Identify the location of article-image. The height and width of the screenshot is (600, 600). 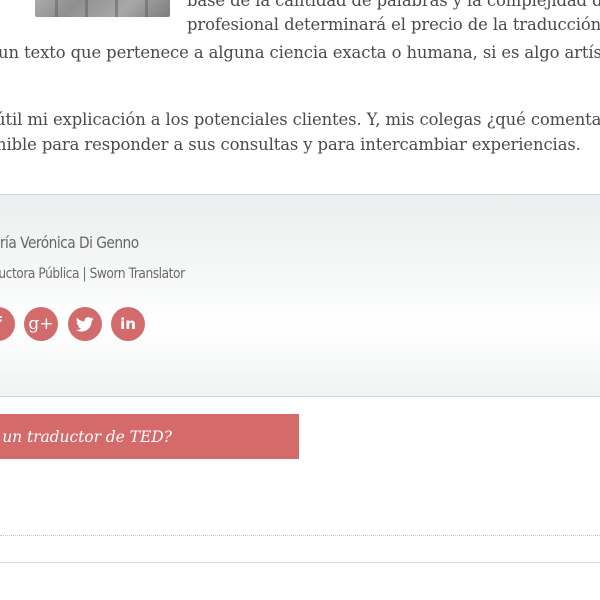
(102, 8).